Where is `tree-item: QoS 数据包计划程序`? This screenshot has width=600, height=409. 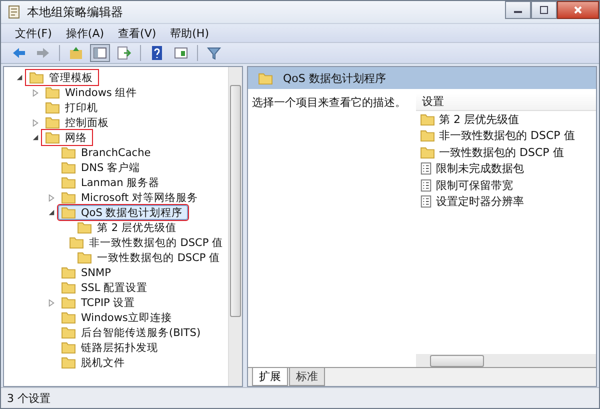
tree-item: QoS 数据包计划程序 is located at coordinates (123, 212).